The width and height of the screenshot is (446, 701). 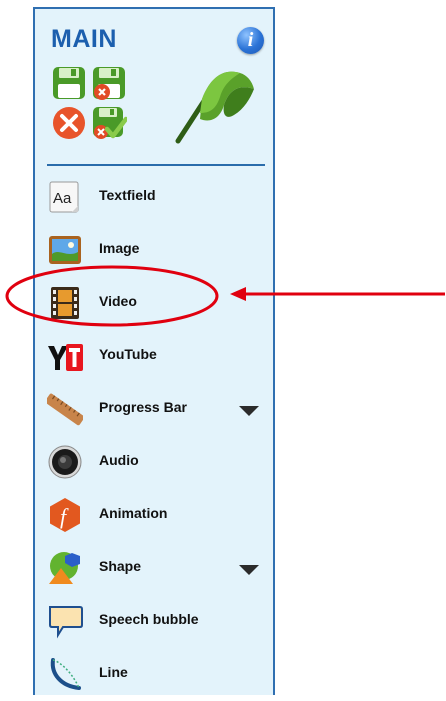 What do you see at coordinates (214, 107) in the screenshot?
I see `green-flag-icon` at bounding box center [214, 107].